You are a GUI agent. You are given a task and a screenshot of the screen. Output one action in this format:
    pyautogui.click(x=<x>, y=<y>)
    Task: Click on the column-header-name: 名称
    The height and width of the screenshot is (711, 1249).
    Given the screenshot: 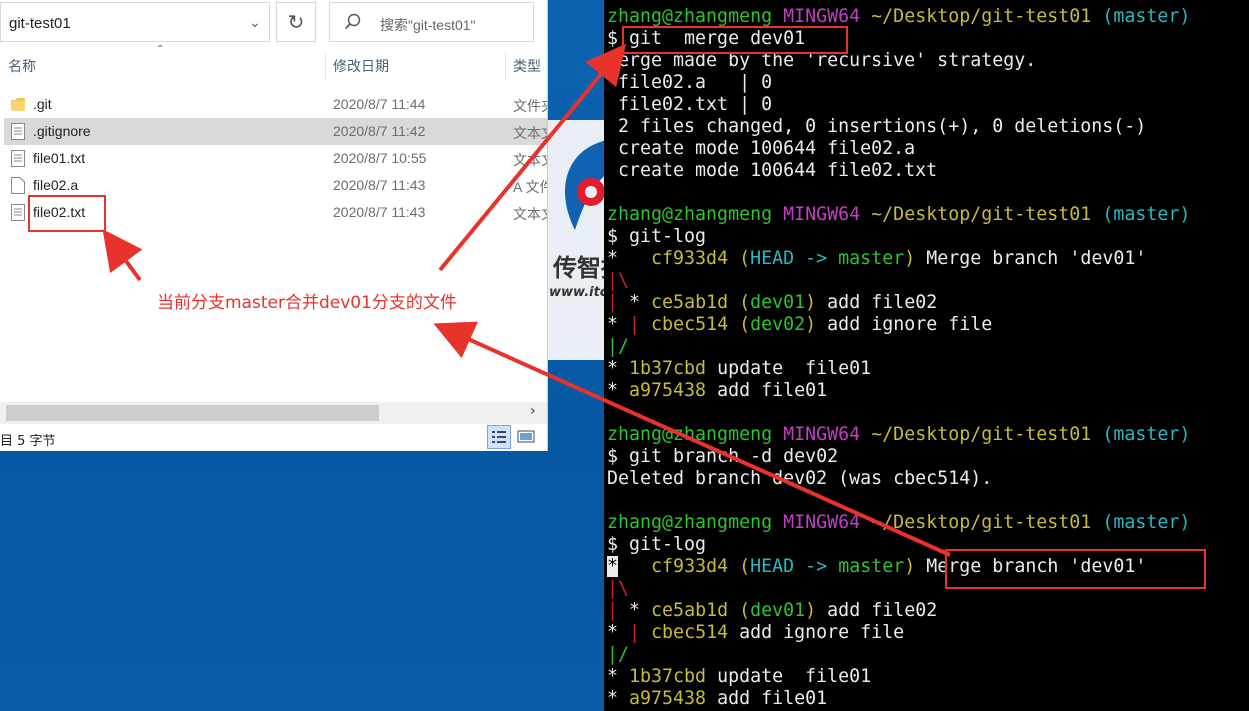 What is the action you would take?
    pyautogui.click(x=22, y=66)
    